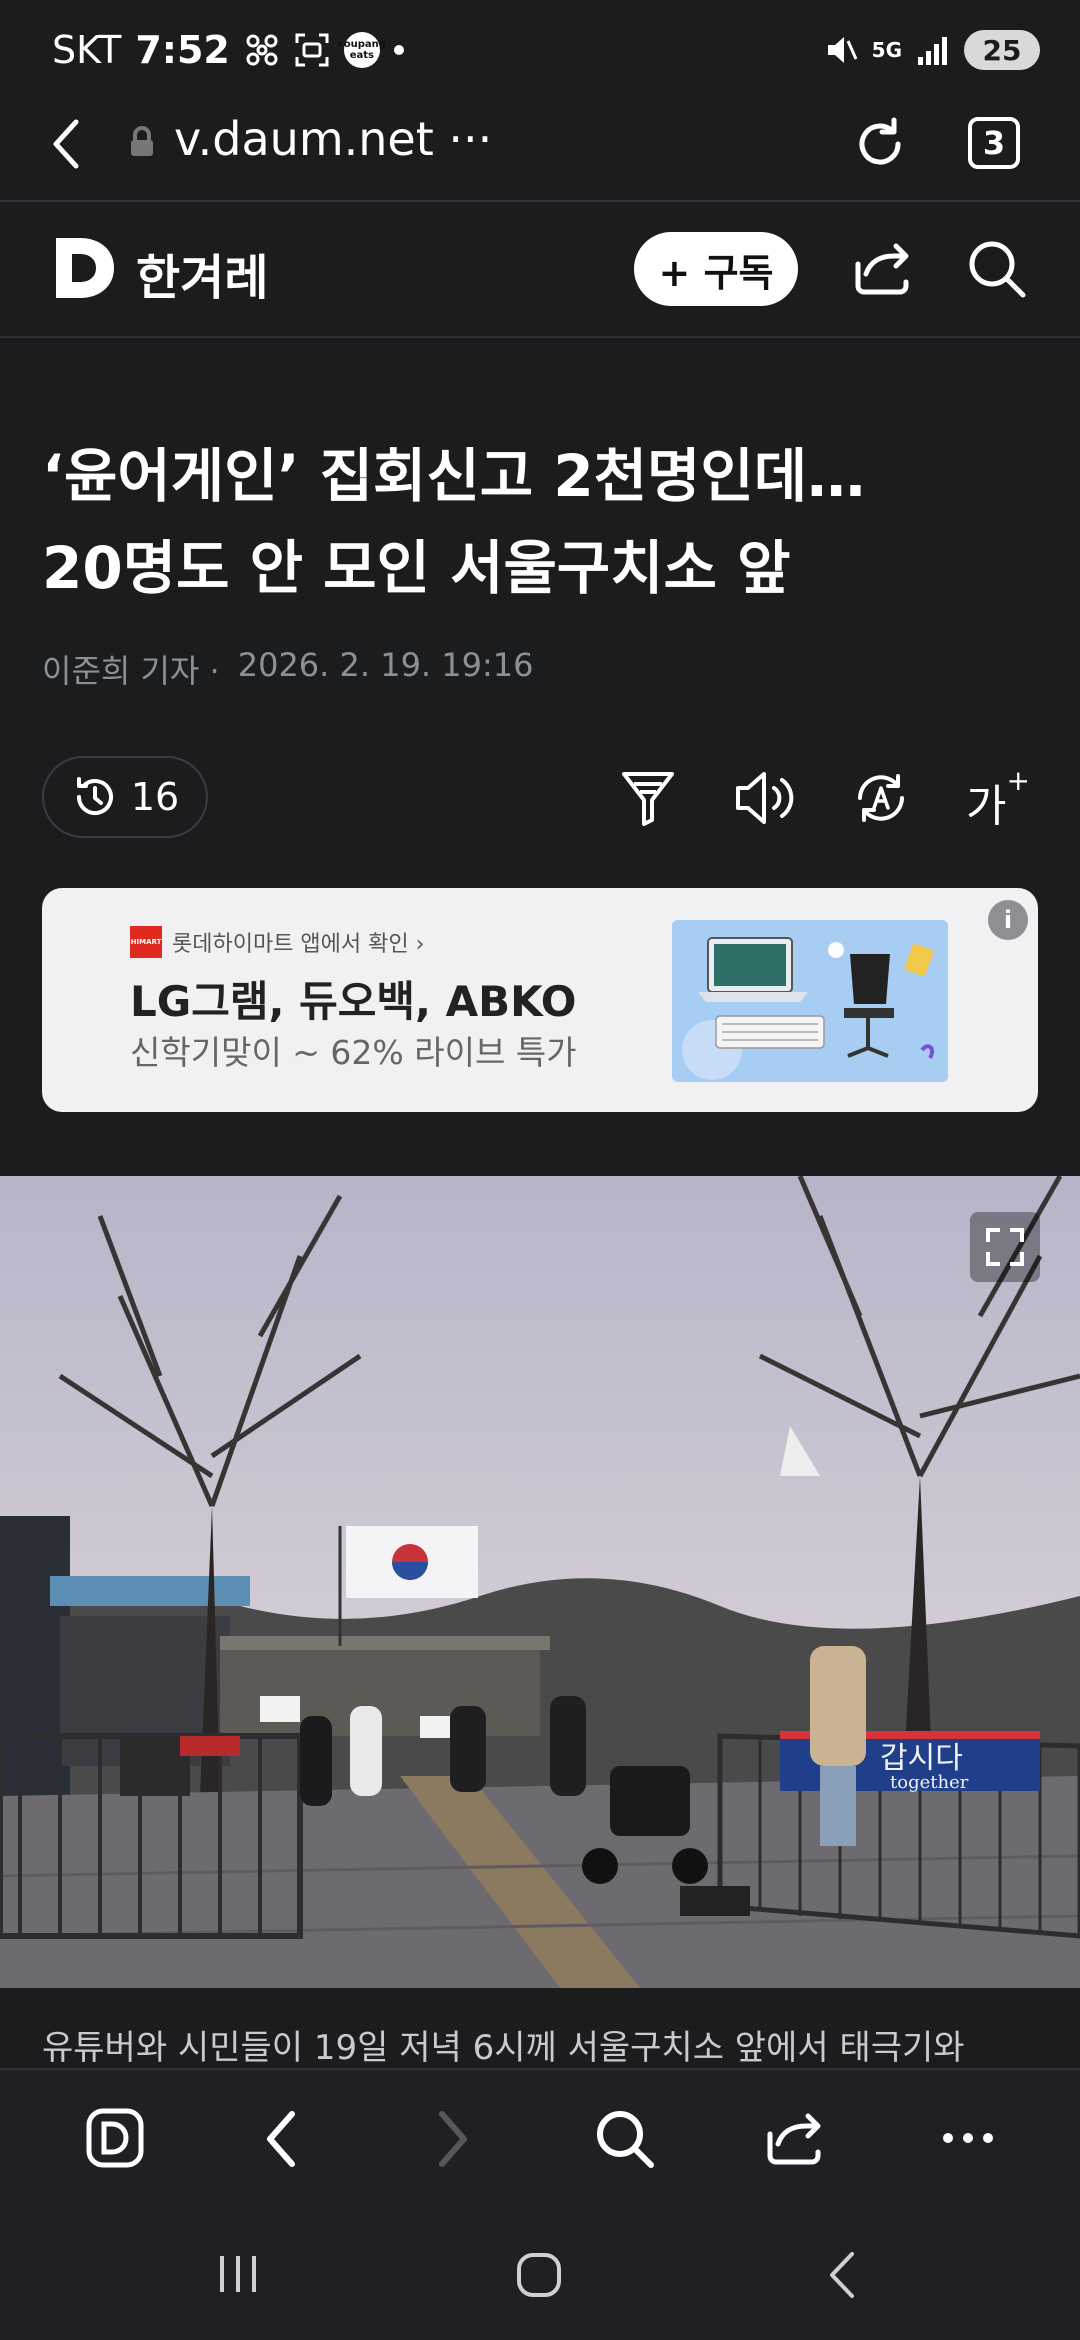  I want to click on ad-source: HIMART 롯데하이마트 앱에서 확인 ›, so click(277, 942).